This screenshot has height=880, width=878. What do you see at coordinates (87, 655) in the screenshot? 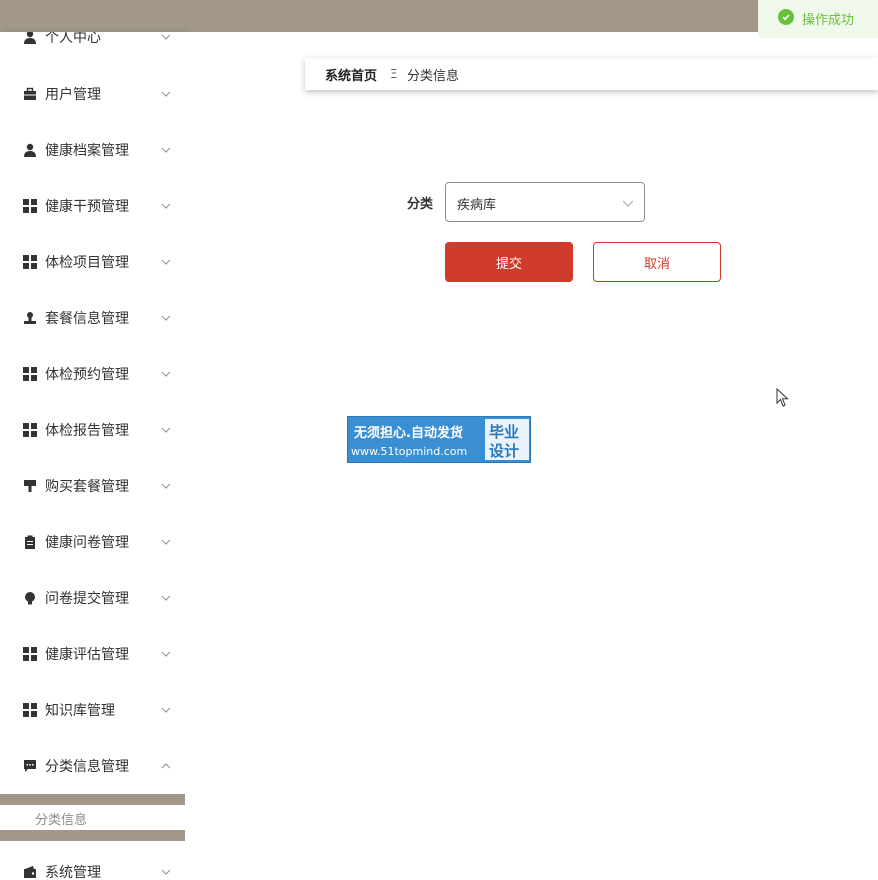
I see `sidebar-item-label: 健康评估管理` at bounding box center [87, 655].